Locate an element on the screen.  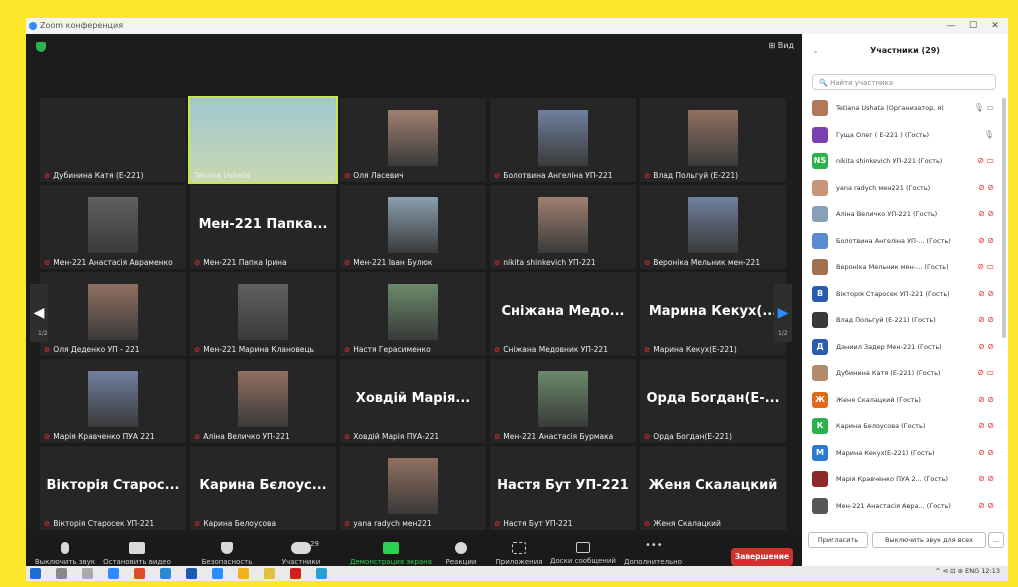
participant-row: NS nikita shinkevich УП-221 (Гость) ⊘ ▭ is located at coordinates (905, 162).